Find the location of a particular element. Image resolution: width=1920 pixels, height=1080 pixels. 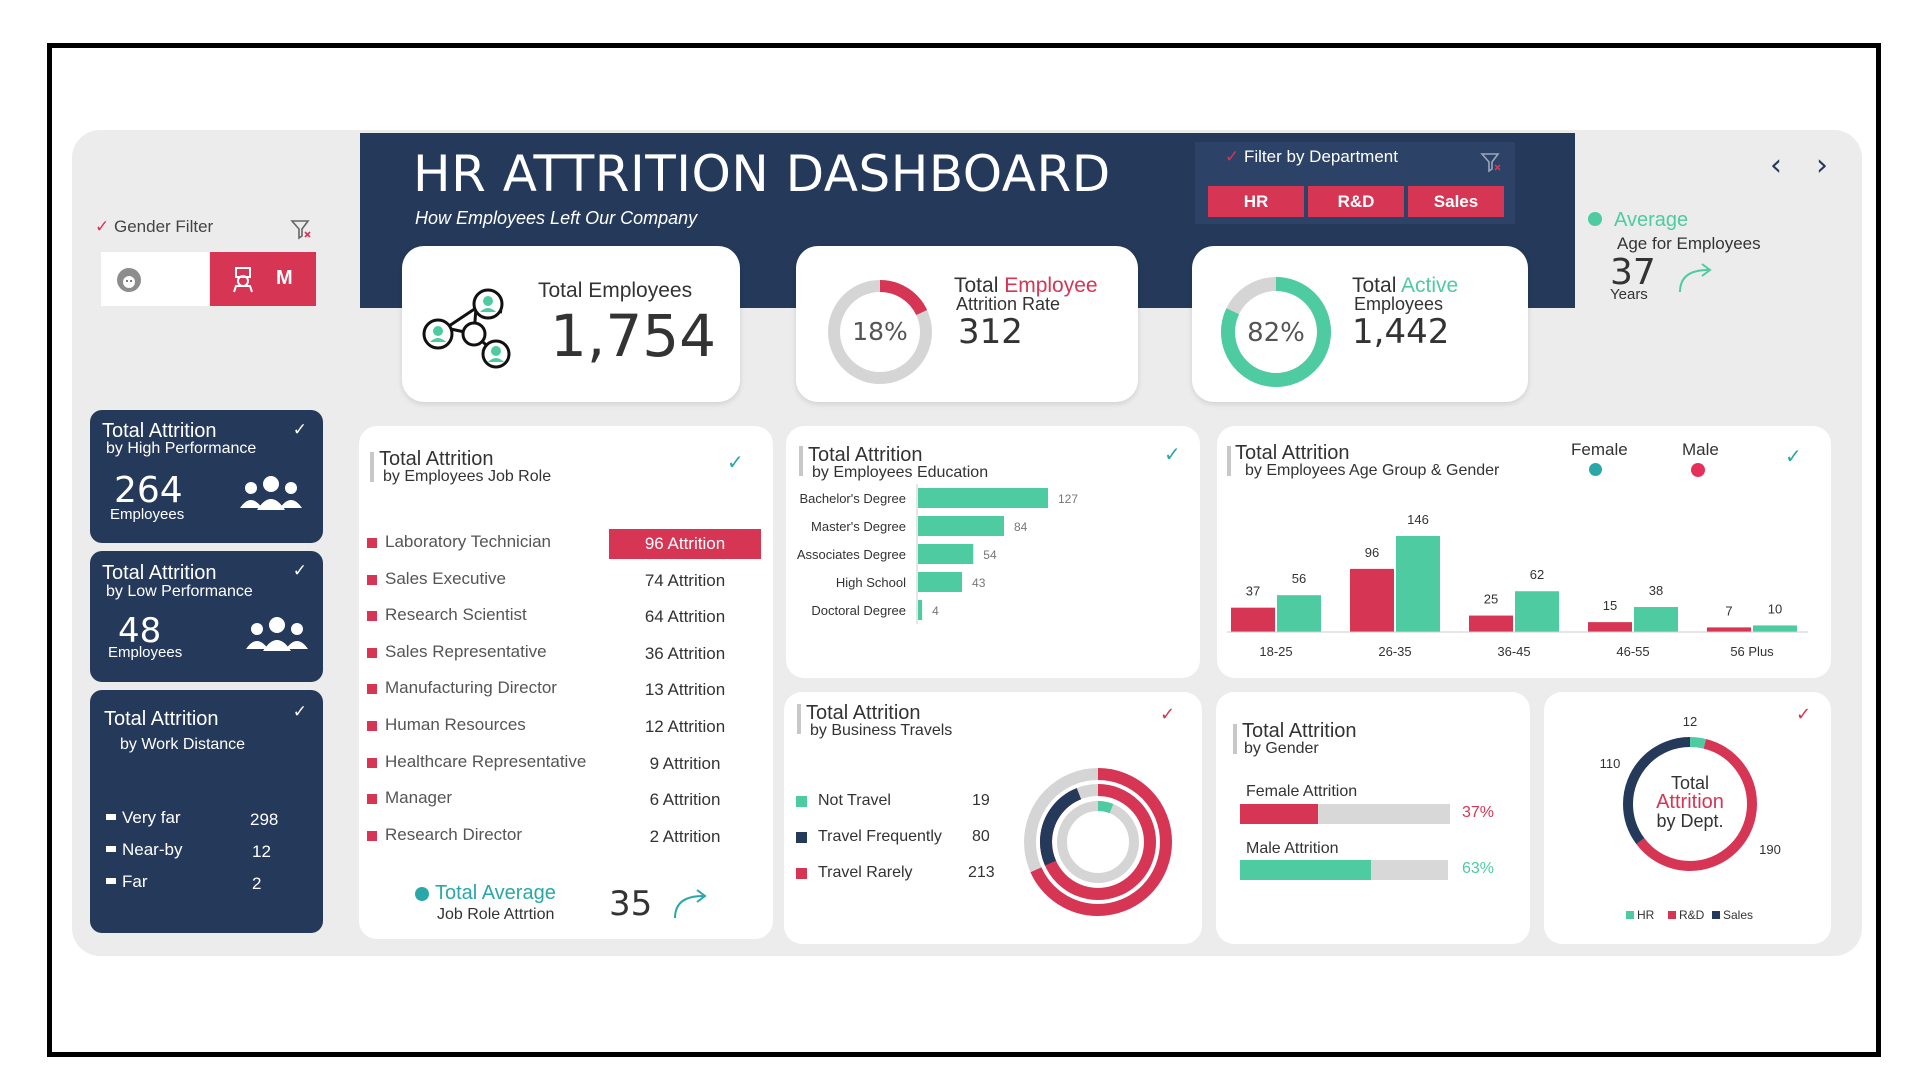

job-role-average-label: Total Average is located at coordinates (495, 893).